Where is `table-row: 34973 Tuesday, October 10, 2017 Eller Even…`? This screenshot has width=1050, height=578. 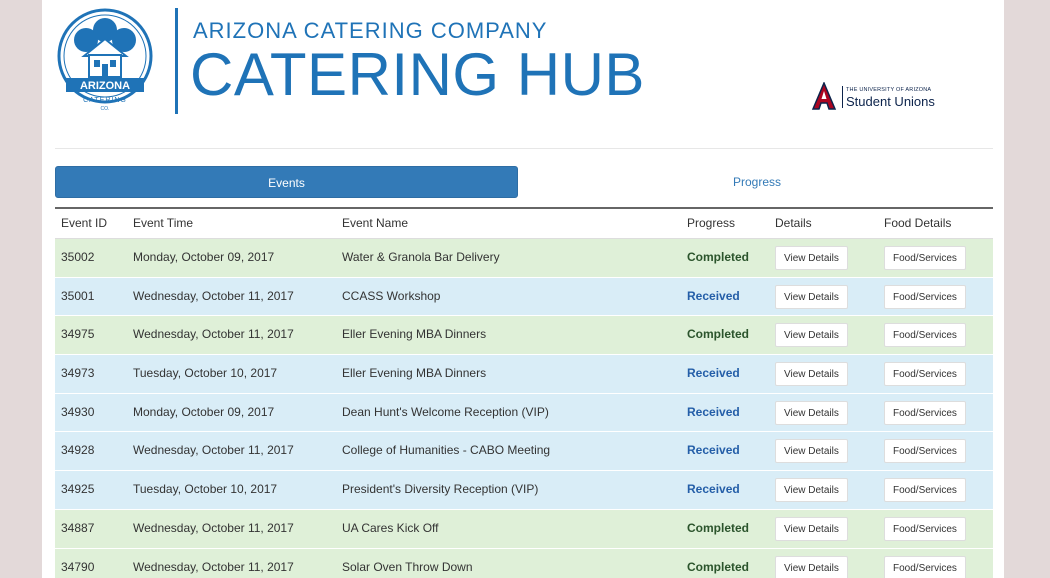
table-row: 34973 Tuesday, October 10, 2017 Eller Even… is located at coordinates (524, 374).